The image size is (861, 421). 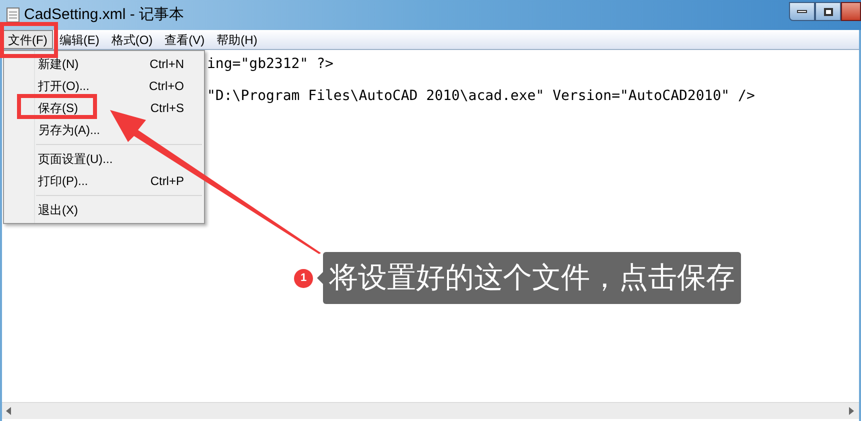 I want to click on menu-option: 打印(P)... Ctrl+P, so click(x=104, y=181).